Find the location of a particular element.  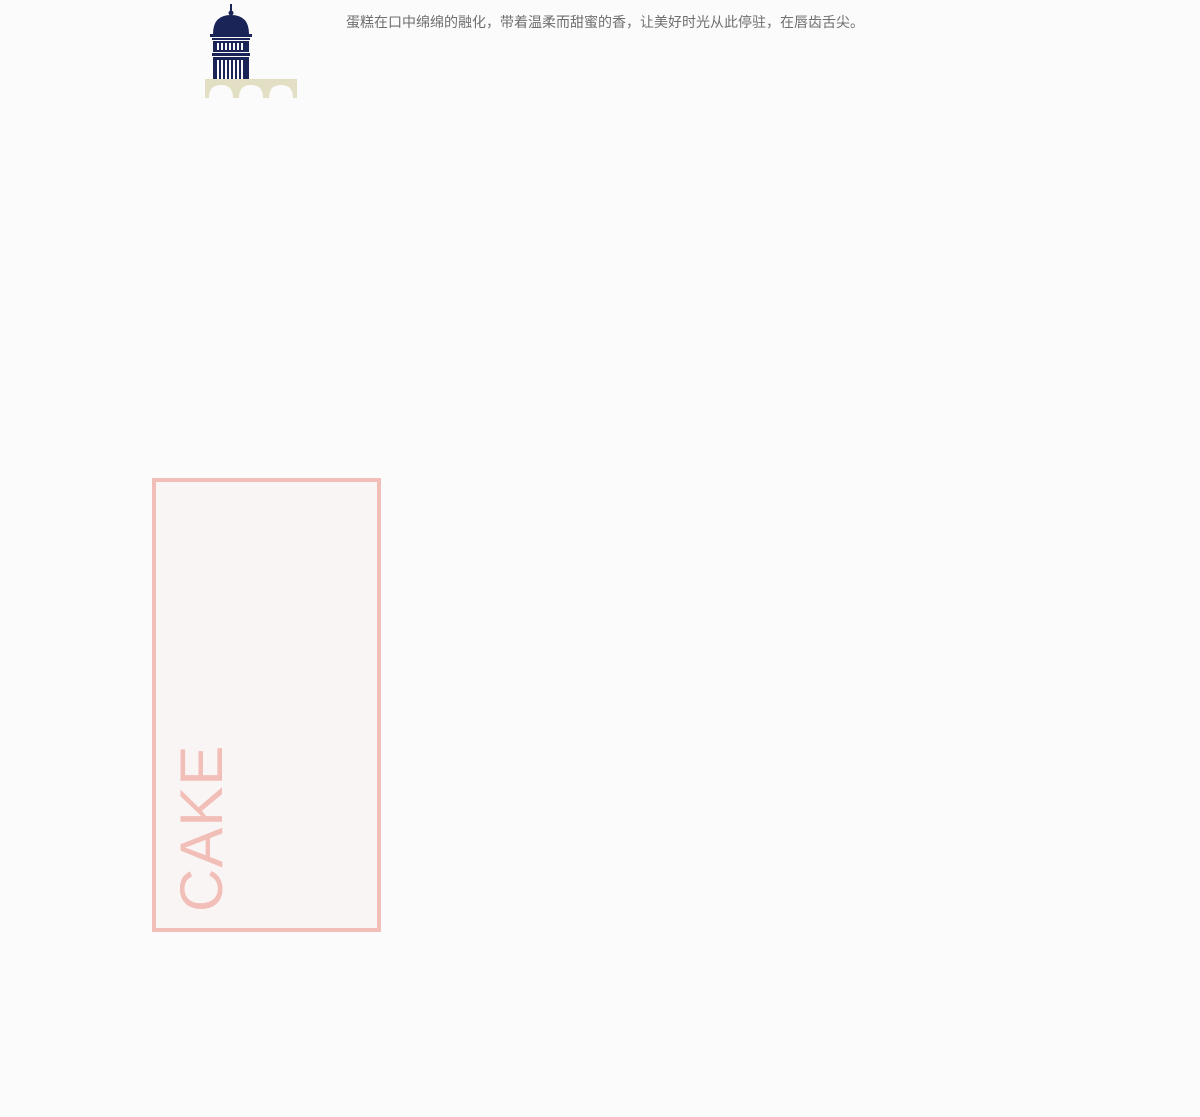

cake-feature-label: CAKE is located at coordinates (201, 828).